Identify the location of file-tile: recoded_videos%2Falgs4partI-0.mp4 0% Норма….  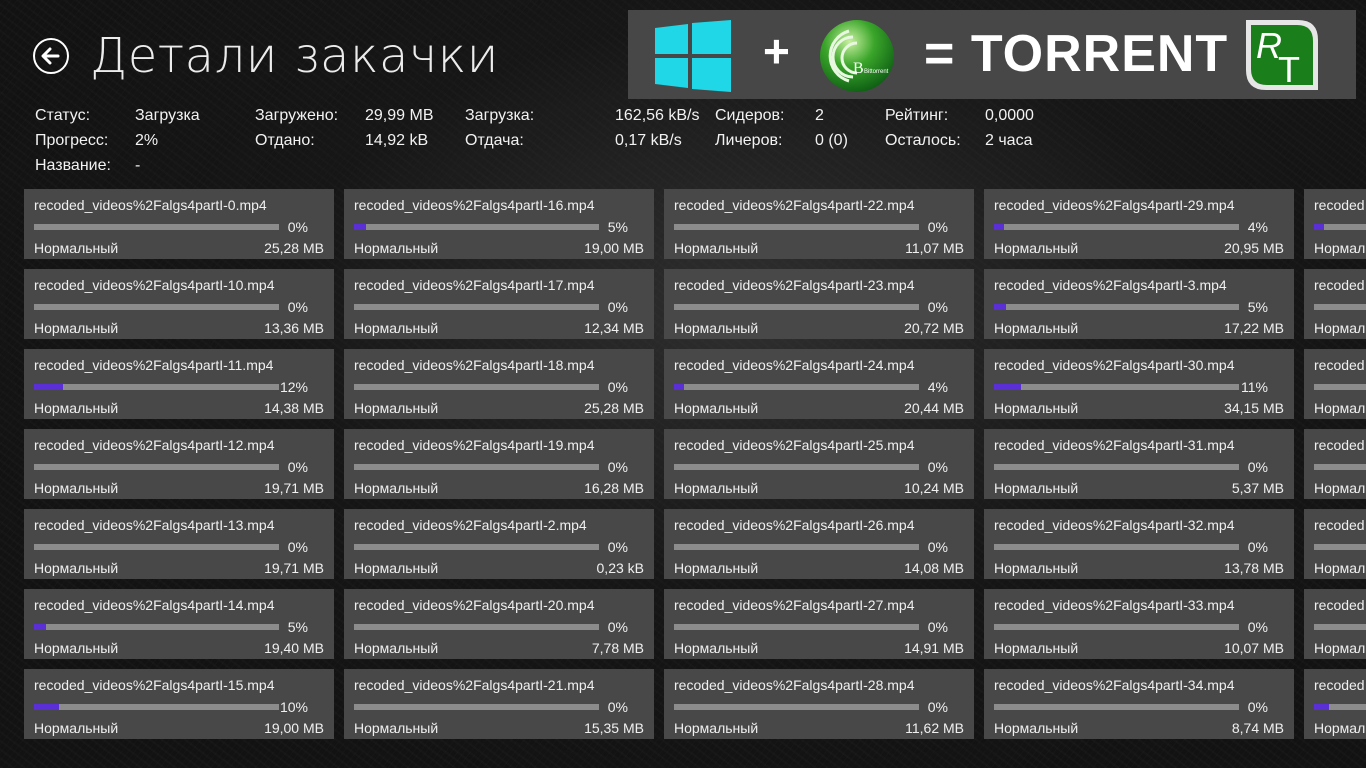
(179, 224).